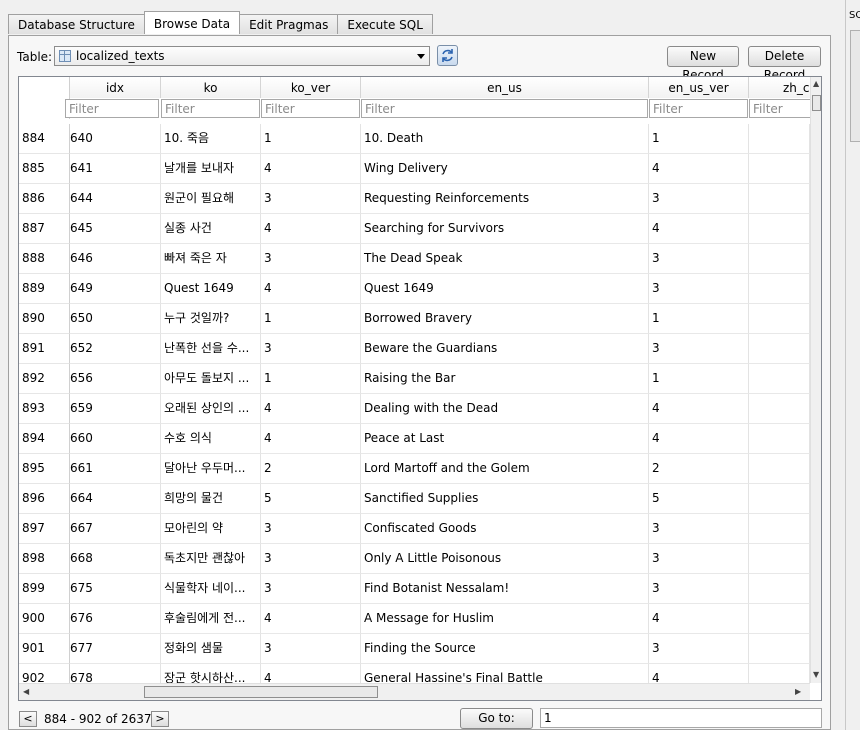 This screenshot has width=860, height=730. I want to click on cell-idx: 652, so click(115, 349).